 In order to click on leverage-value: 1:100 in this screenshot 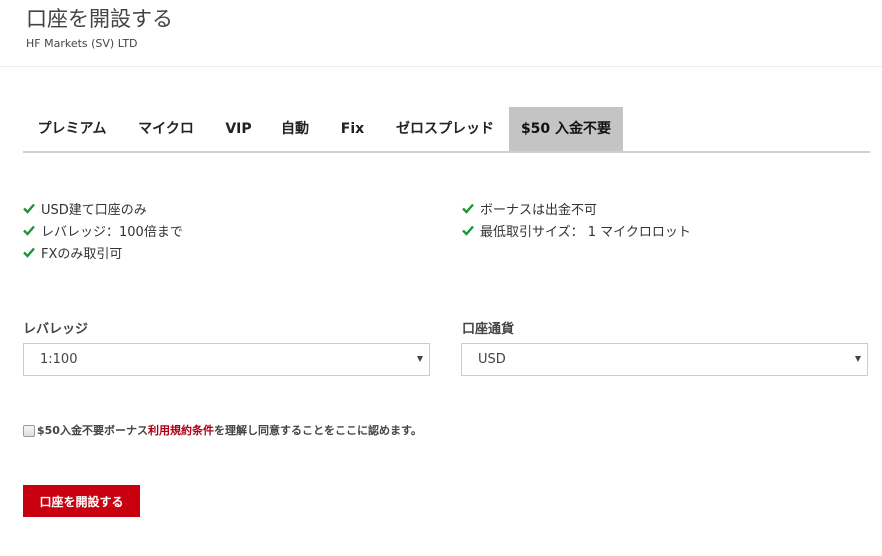, I will do `click(59, 359)`.